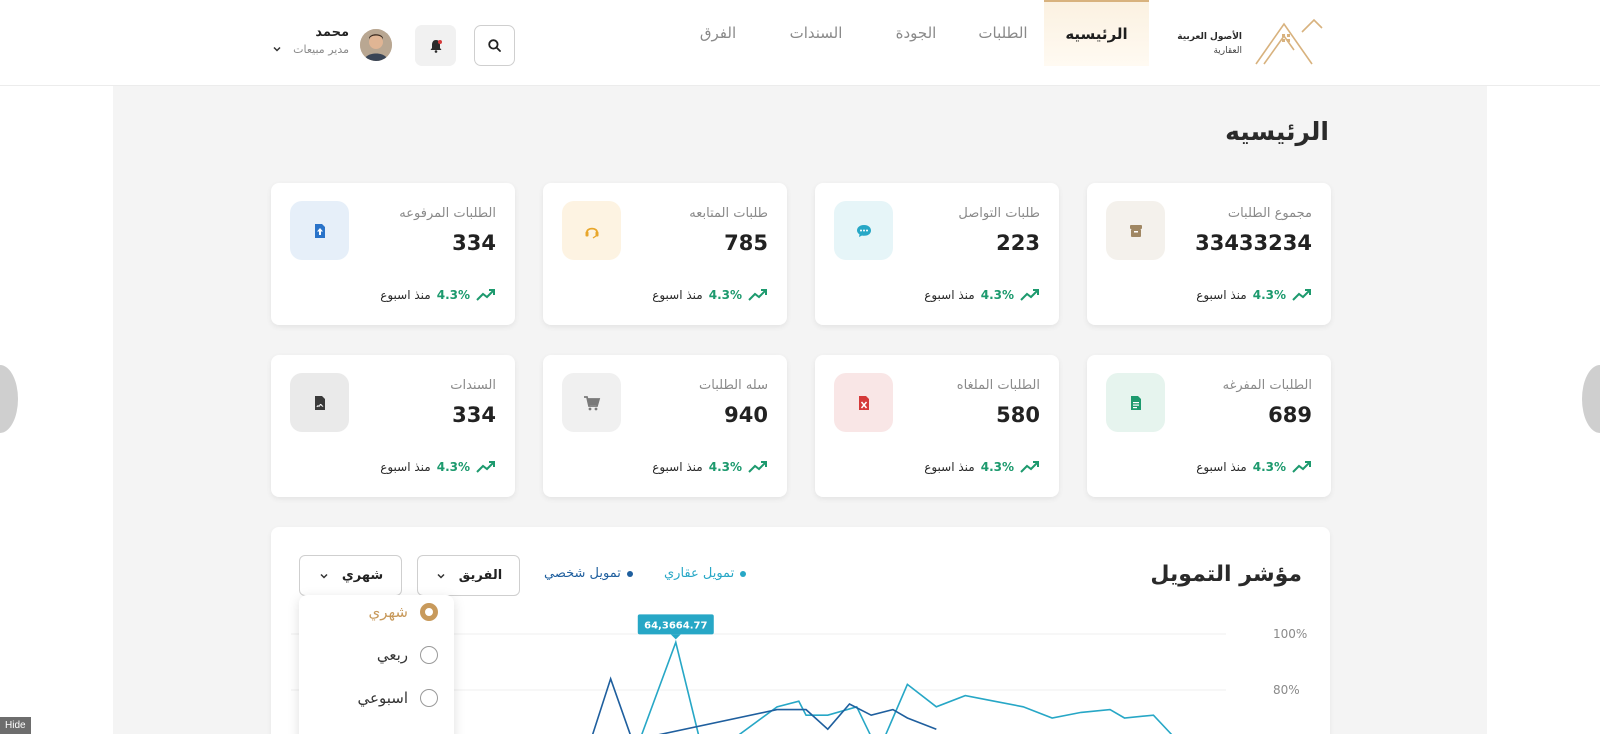  What do you see at coordinates (1209, 426) in the screenshot?
I see `stat-card: الطلبات المفرغه 689 4.3% منذ اسبوع` at bounding box center [1209, 426].